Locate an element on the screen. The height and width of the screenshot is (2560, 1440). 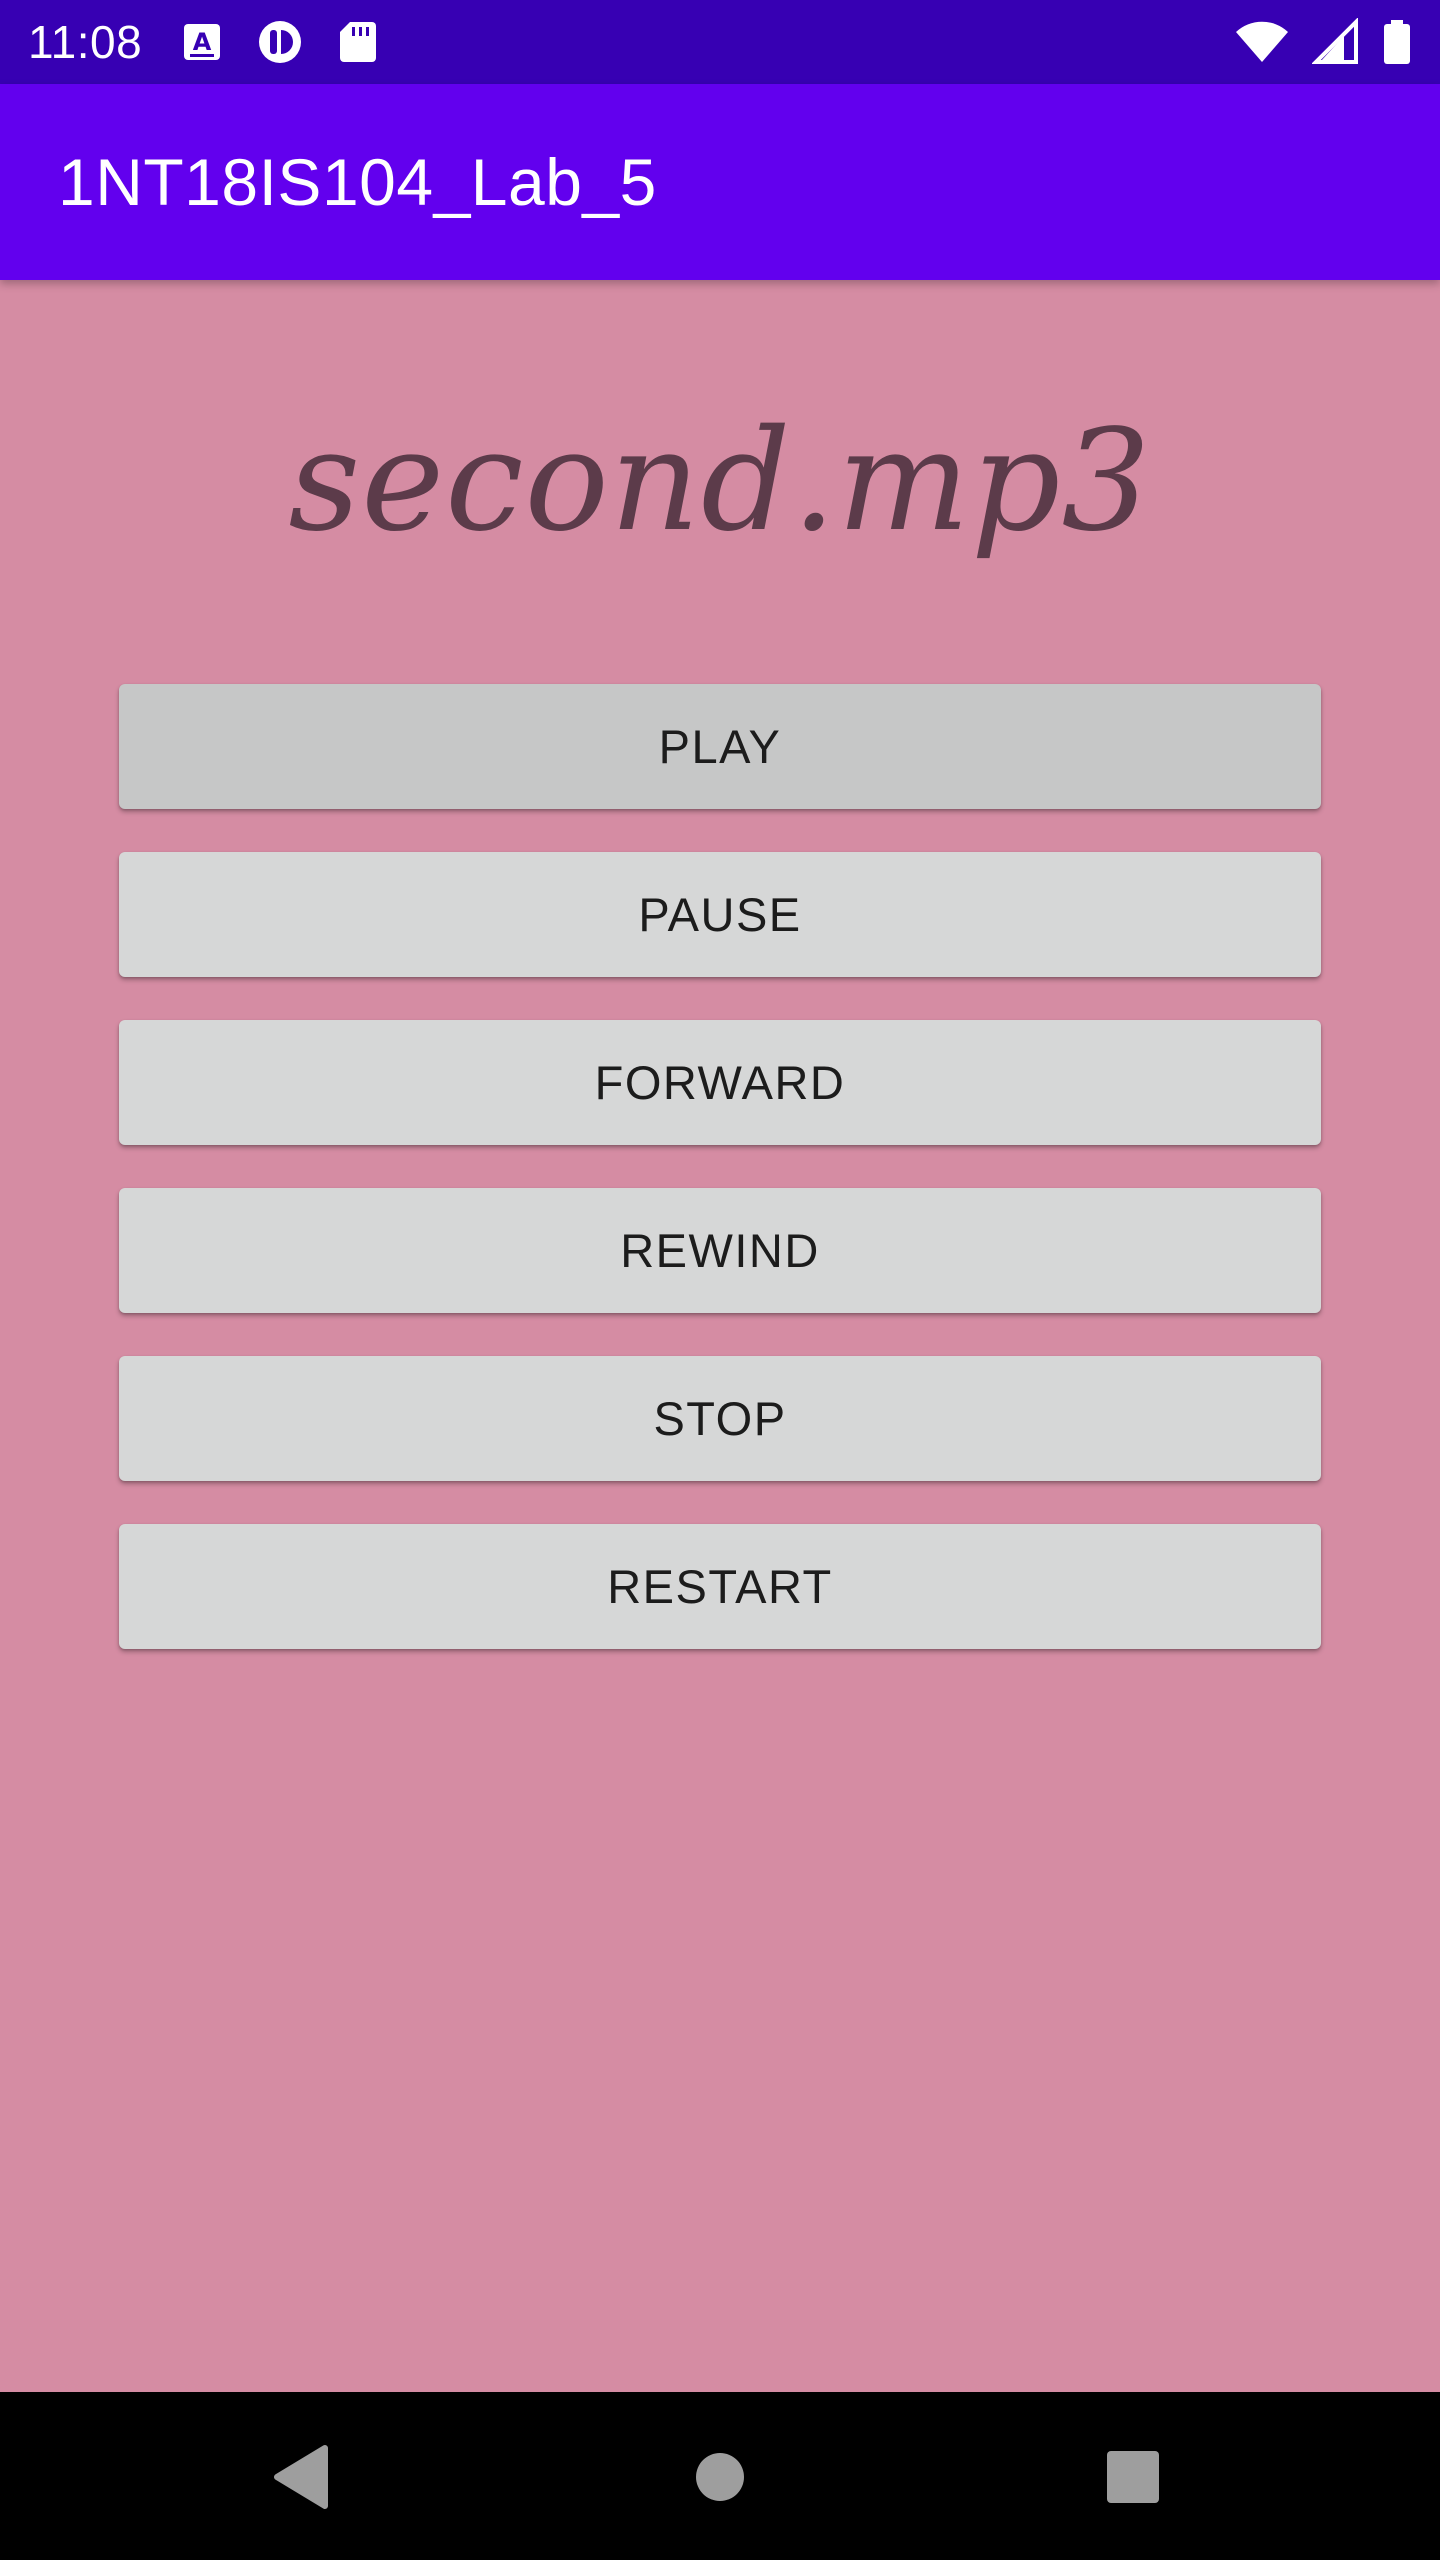
status-time: 11:08 is located at coordinates (85, 42).